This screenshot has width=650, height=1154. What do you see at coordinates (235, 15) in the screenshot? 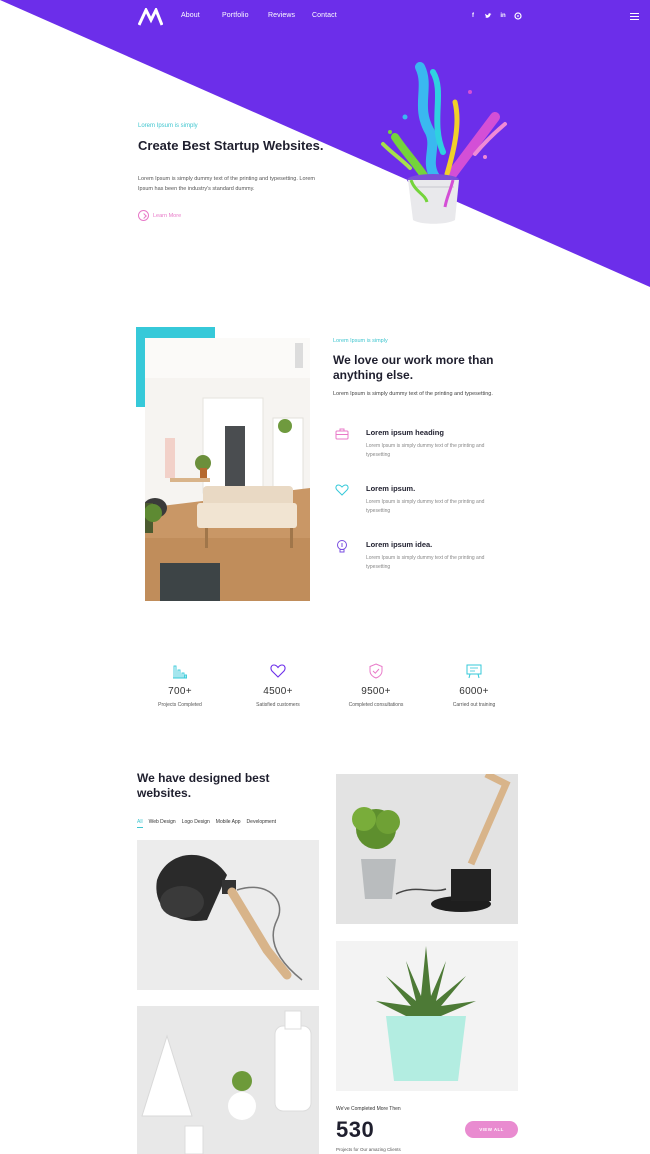
I see `nav-link-portfolio: Portfolio` at bounding box center [235, 15].